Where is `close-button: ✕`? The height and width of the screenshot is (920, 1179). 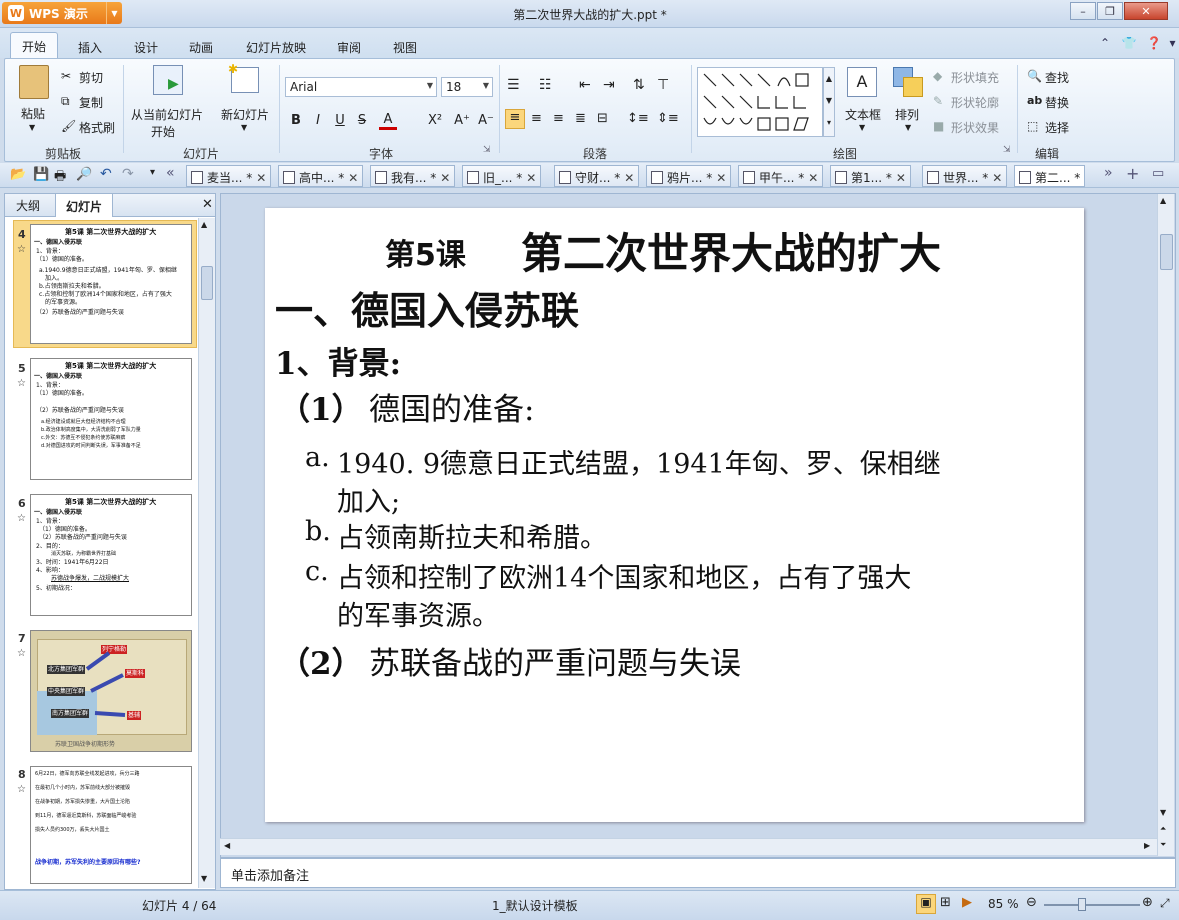
close-button: ✕ is located at coordinates (1146, 11).